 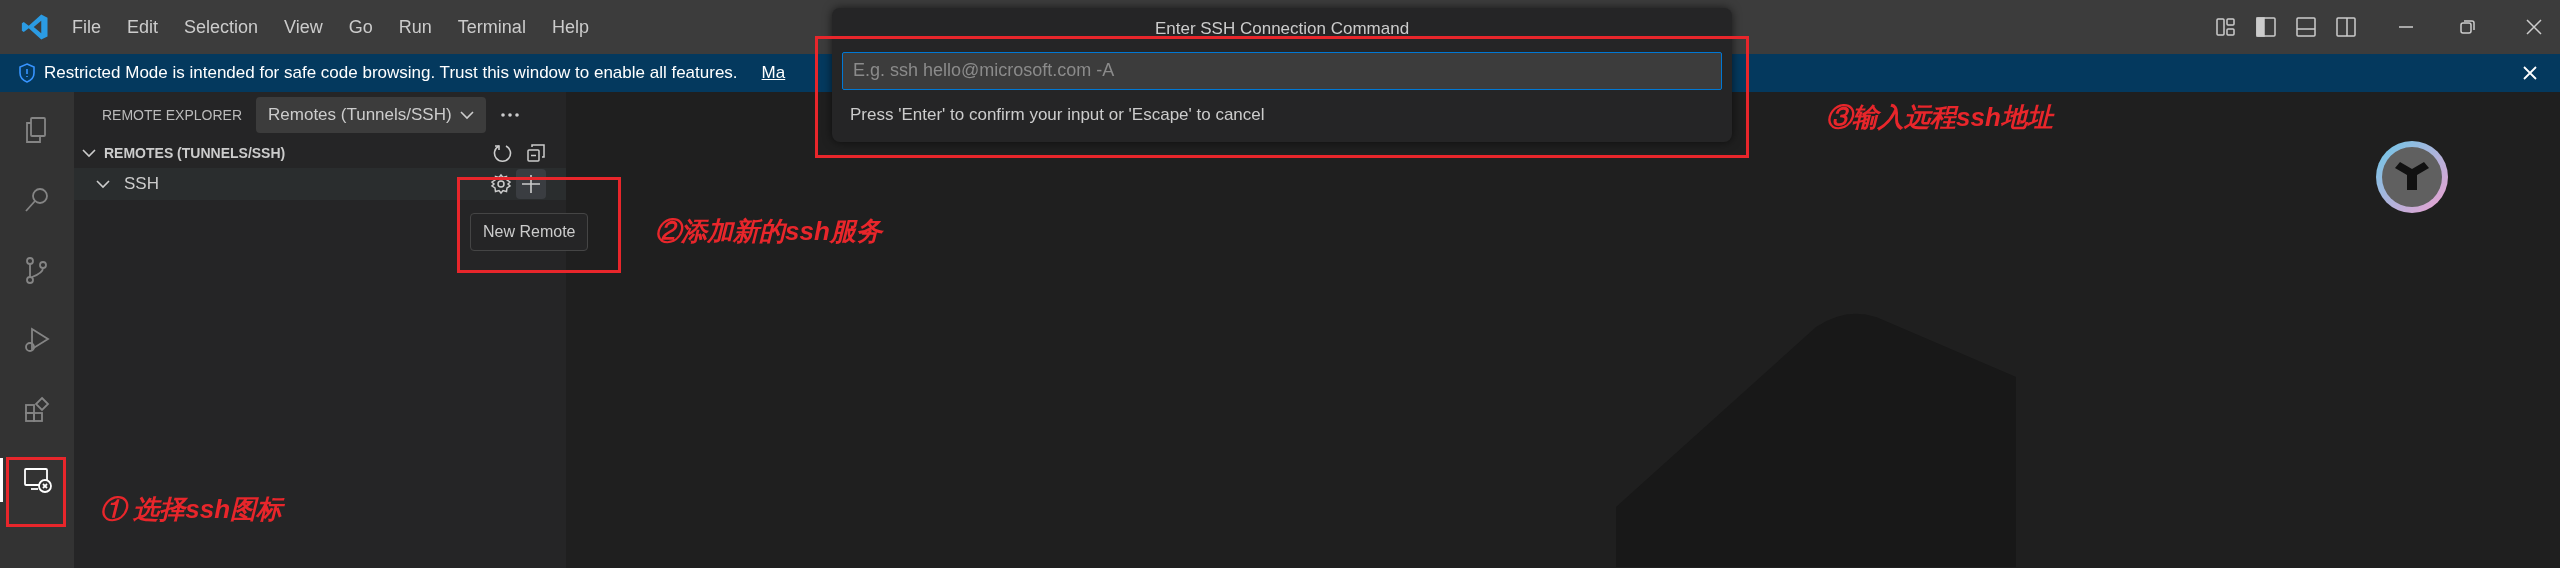 I want to click on annotation-text: ②添加新的ssh服务, so click(x=768, y=231).